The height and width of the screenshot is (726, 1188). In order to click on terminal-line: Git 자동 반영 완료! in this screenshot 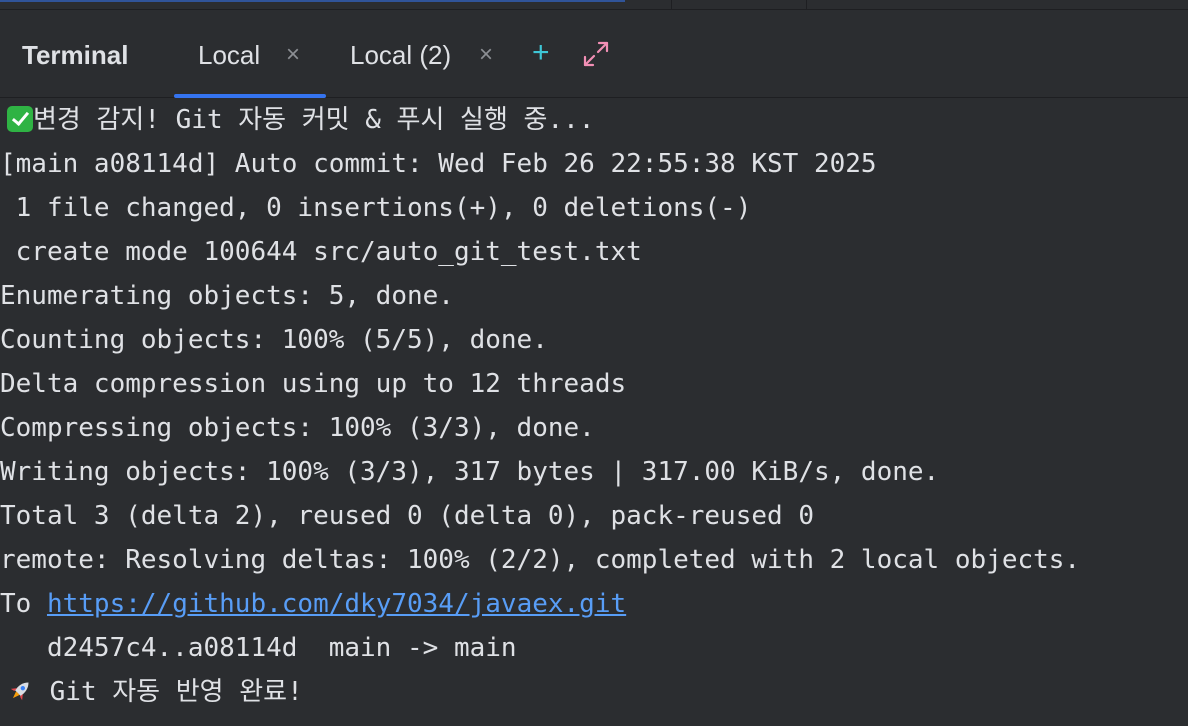, I will do `click(151, 692)`.